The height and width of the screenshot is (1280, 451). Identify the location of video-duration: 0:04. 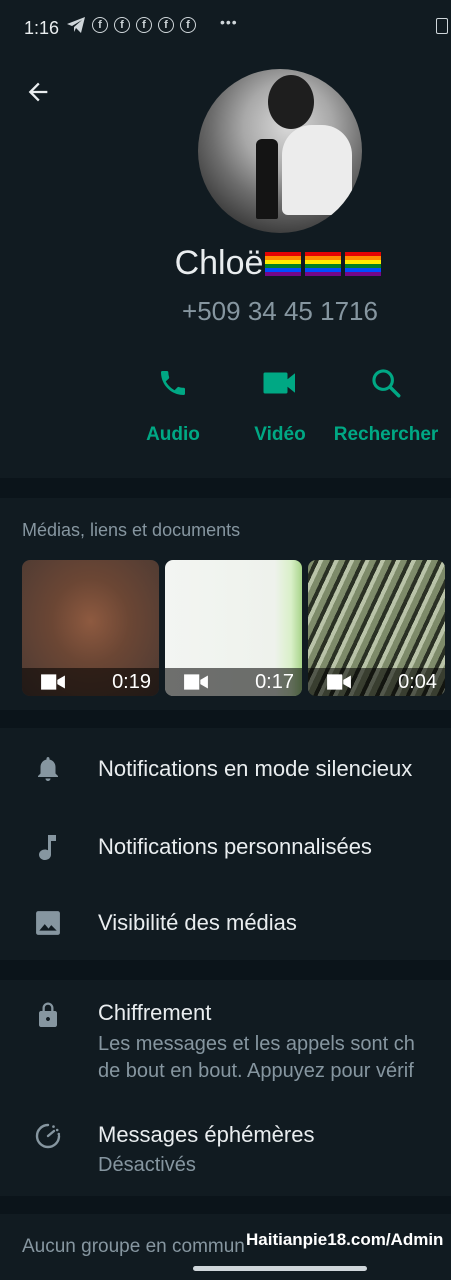
(417, 681).